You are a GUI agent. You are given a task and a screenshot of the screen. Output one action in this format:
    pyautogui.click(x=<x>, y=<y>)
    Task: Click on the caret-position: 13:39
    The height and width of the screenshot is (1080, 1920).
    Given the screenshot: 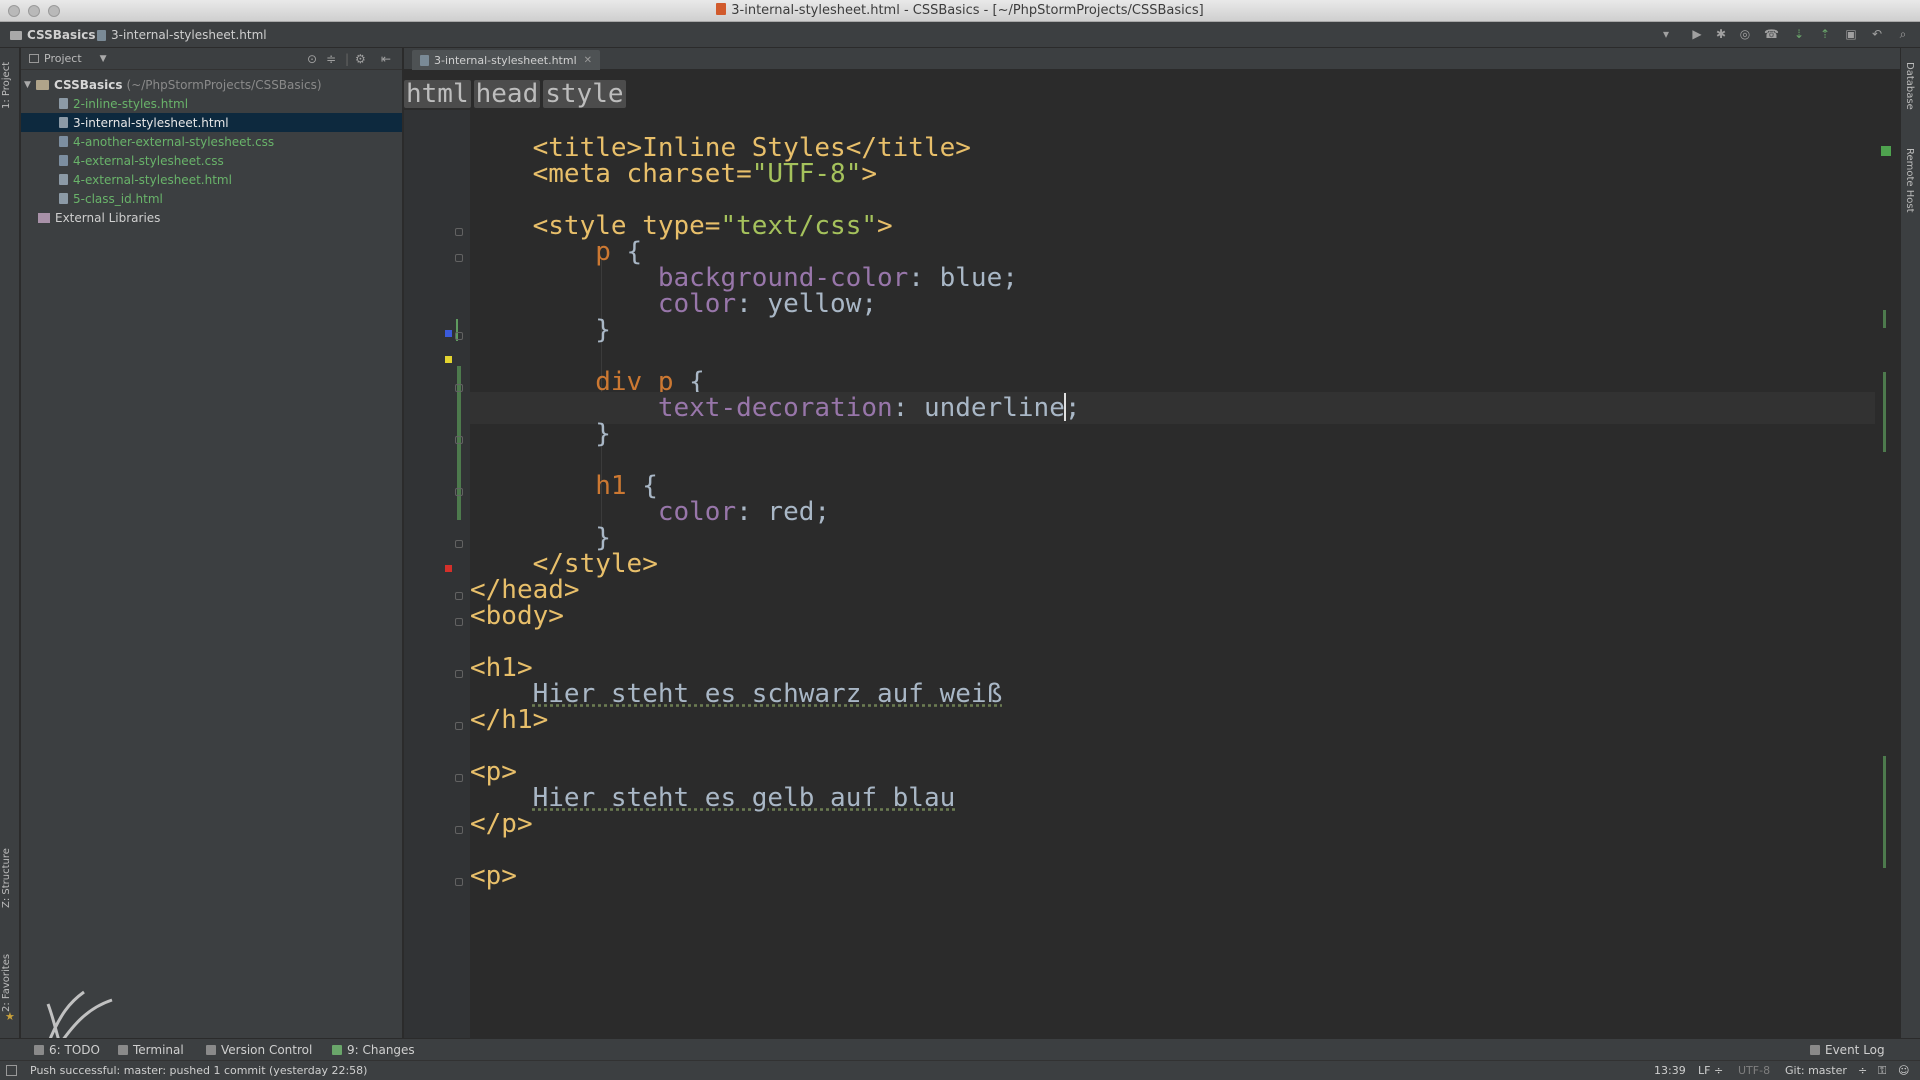 What is the action you would take?
    pyautogui.click(x=1670, y=1070)
    